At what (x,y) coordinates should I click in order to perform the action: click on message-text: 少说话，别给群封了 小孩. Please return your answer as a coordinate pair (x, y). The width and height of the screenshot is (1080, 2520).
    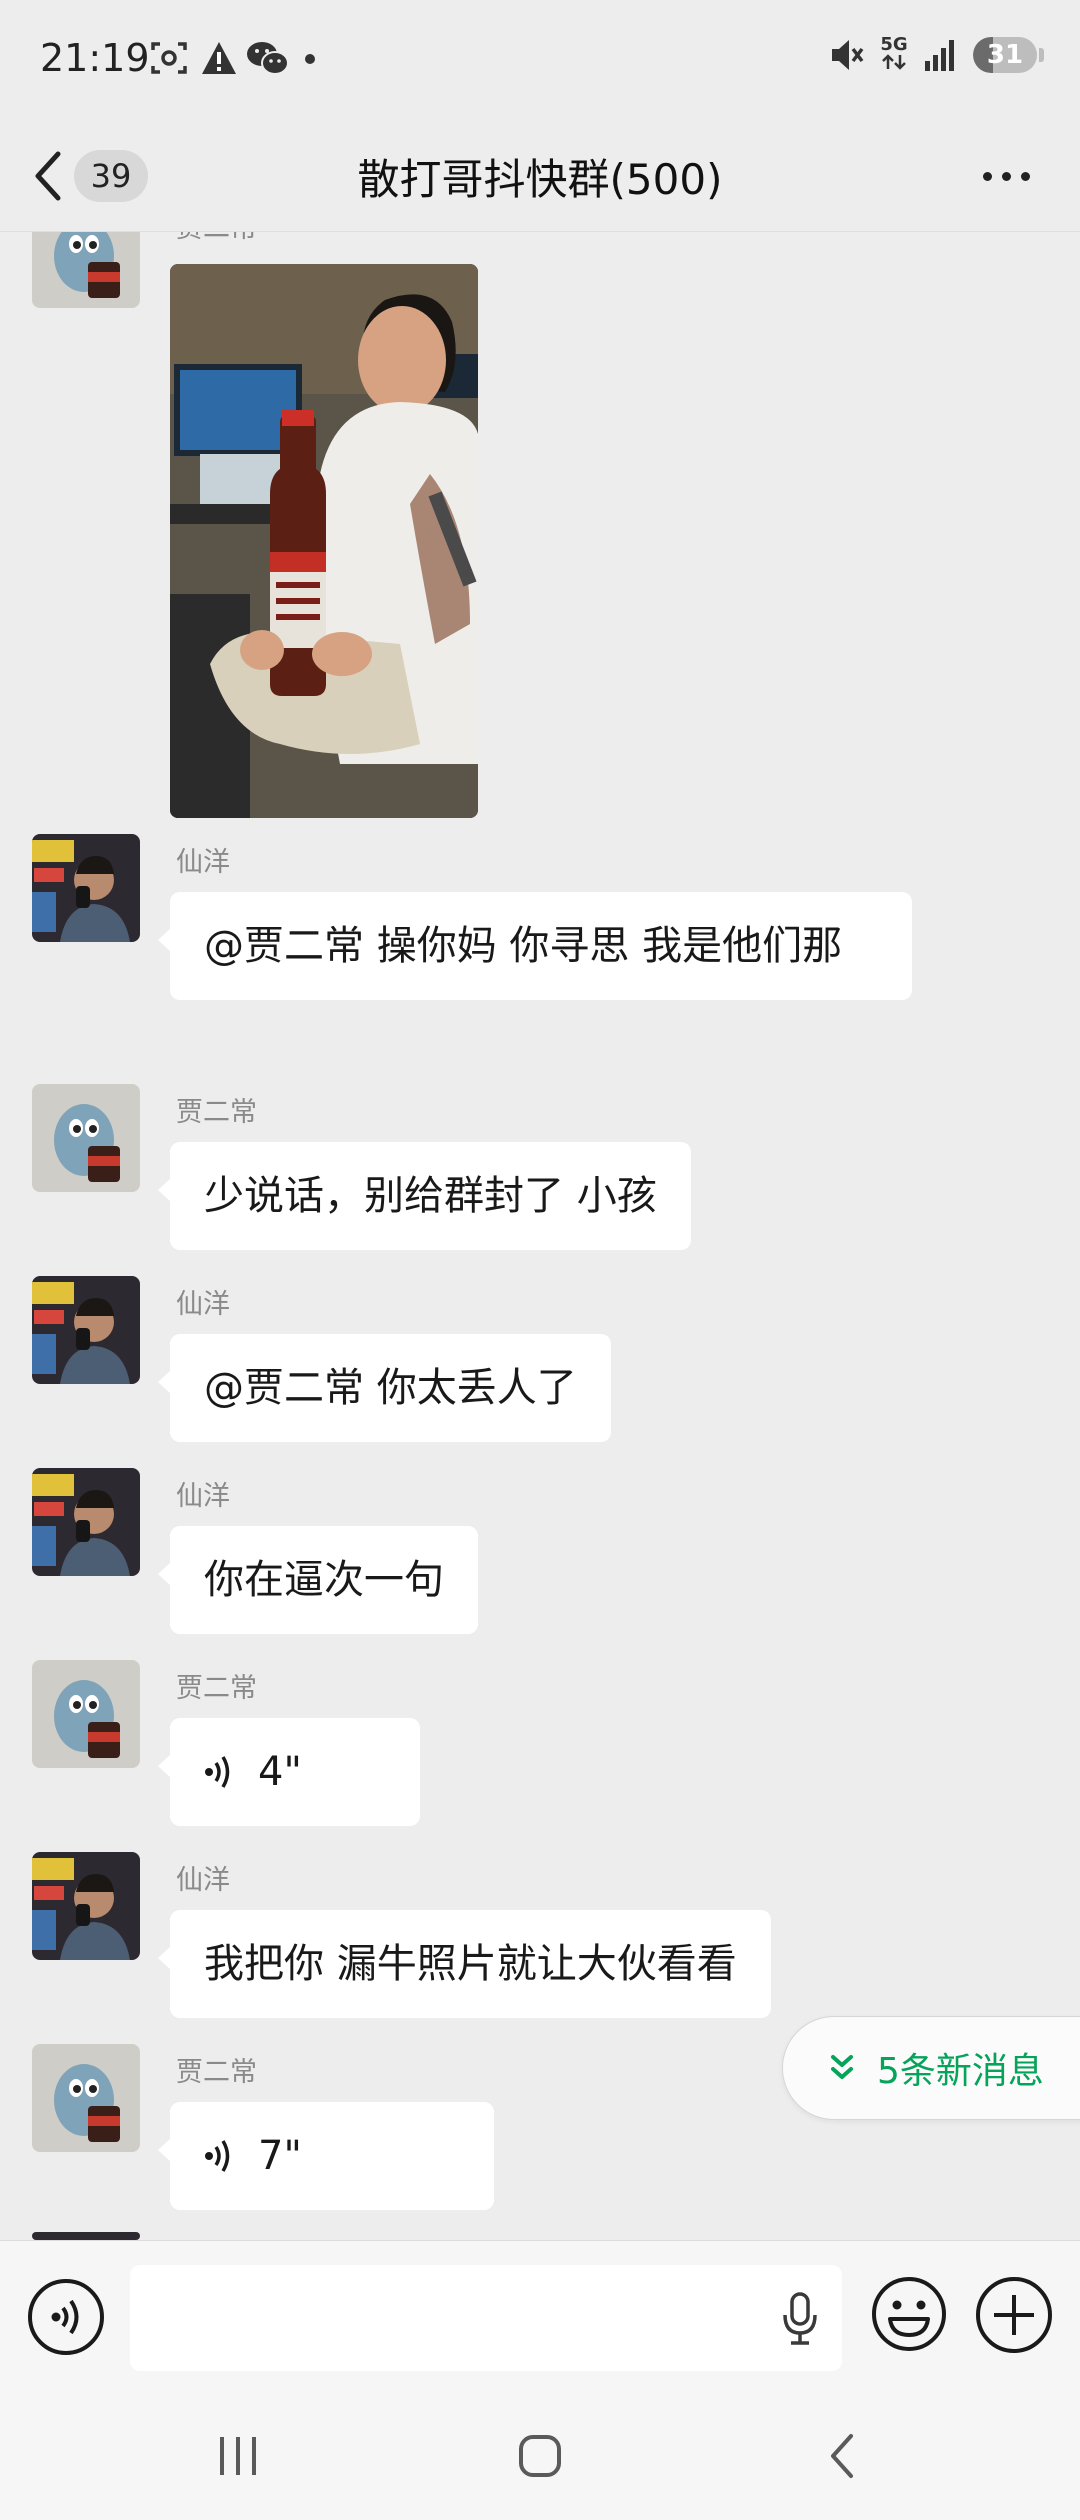
    Looking at the image, I should click on (430, 1196).